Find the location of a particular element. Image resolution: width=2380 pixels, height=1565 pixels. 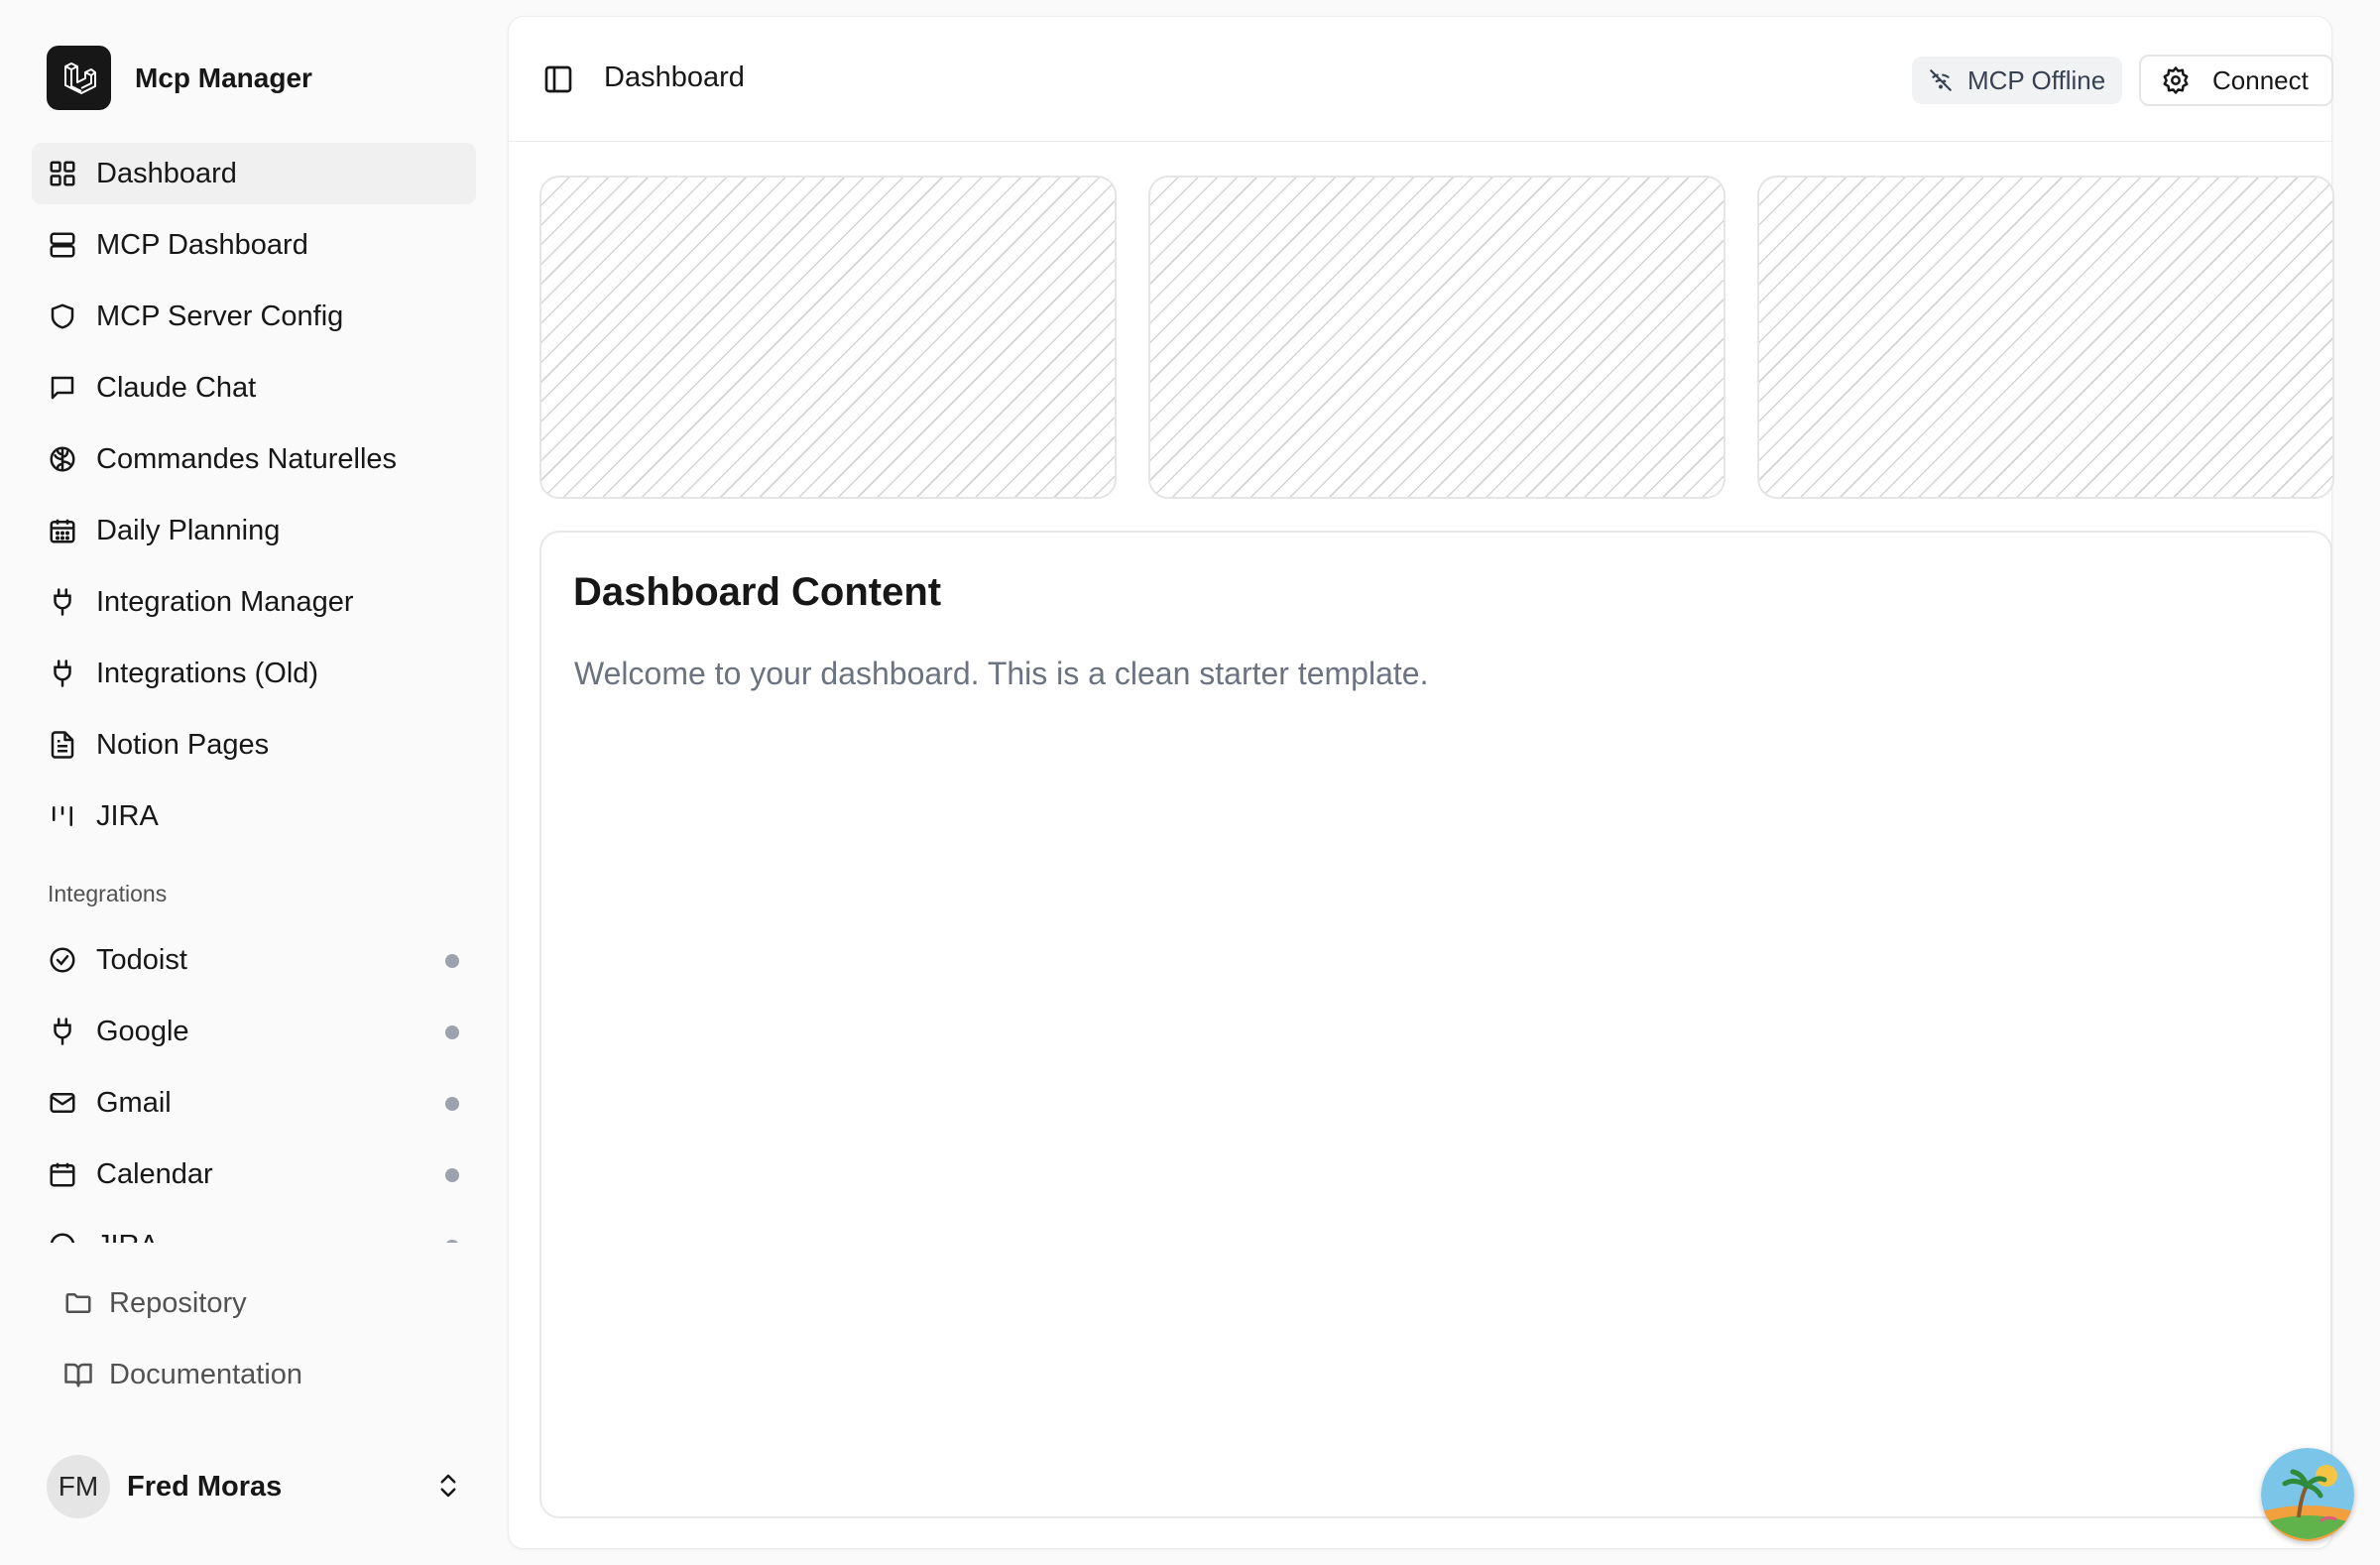

nav-item-mcp-dashboard: MCP Dashboard is located at coordinates (254, 245).